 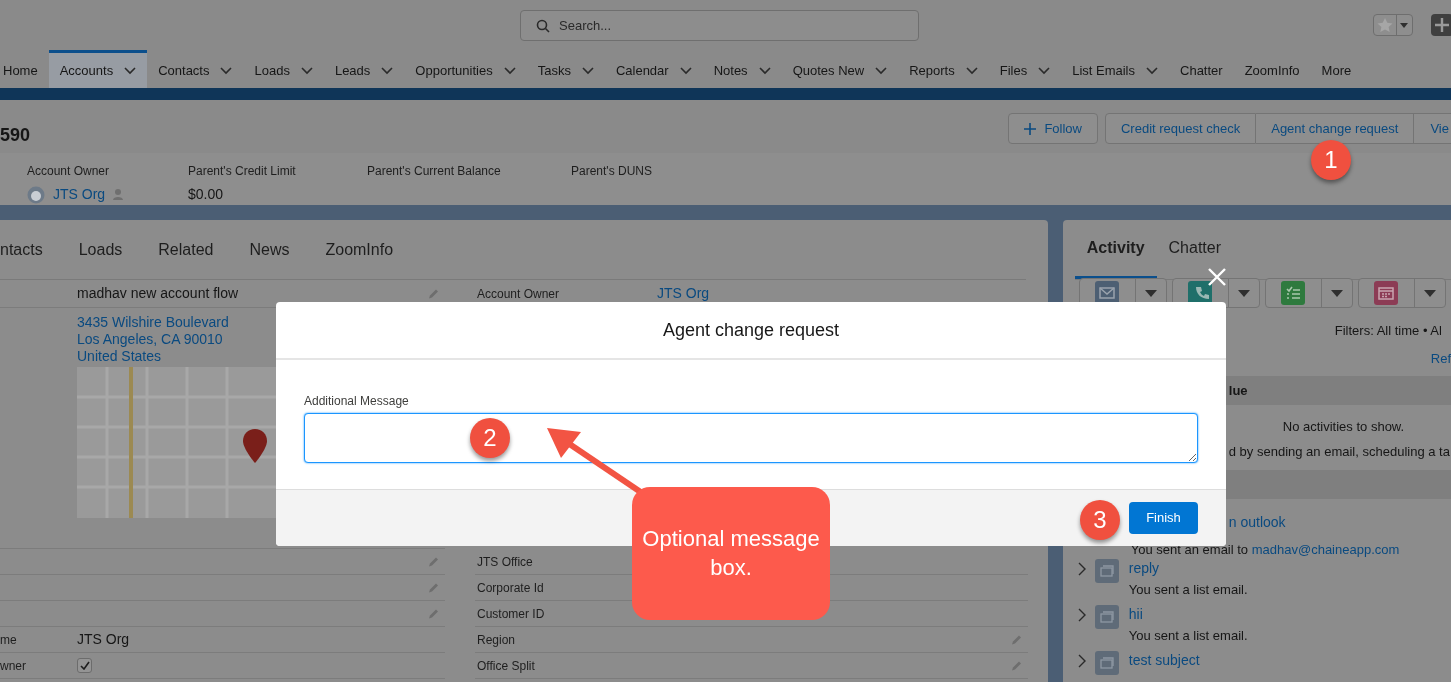 I want to click on nav-tab: Accounts, so click(x=98, y=69).